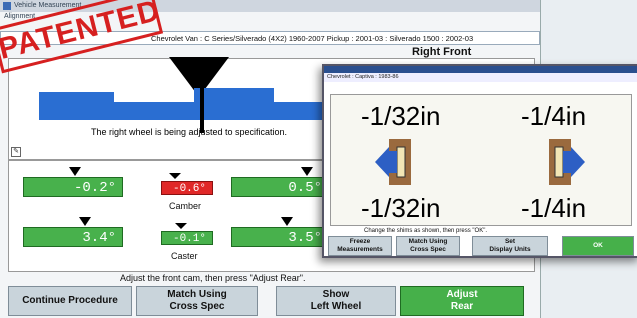 This screenshot has height=318, width=637. Describe the element at coordinates (187, 238) in the screenshot. I see `caster-center-gauge: -0.1°` at that location.